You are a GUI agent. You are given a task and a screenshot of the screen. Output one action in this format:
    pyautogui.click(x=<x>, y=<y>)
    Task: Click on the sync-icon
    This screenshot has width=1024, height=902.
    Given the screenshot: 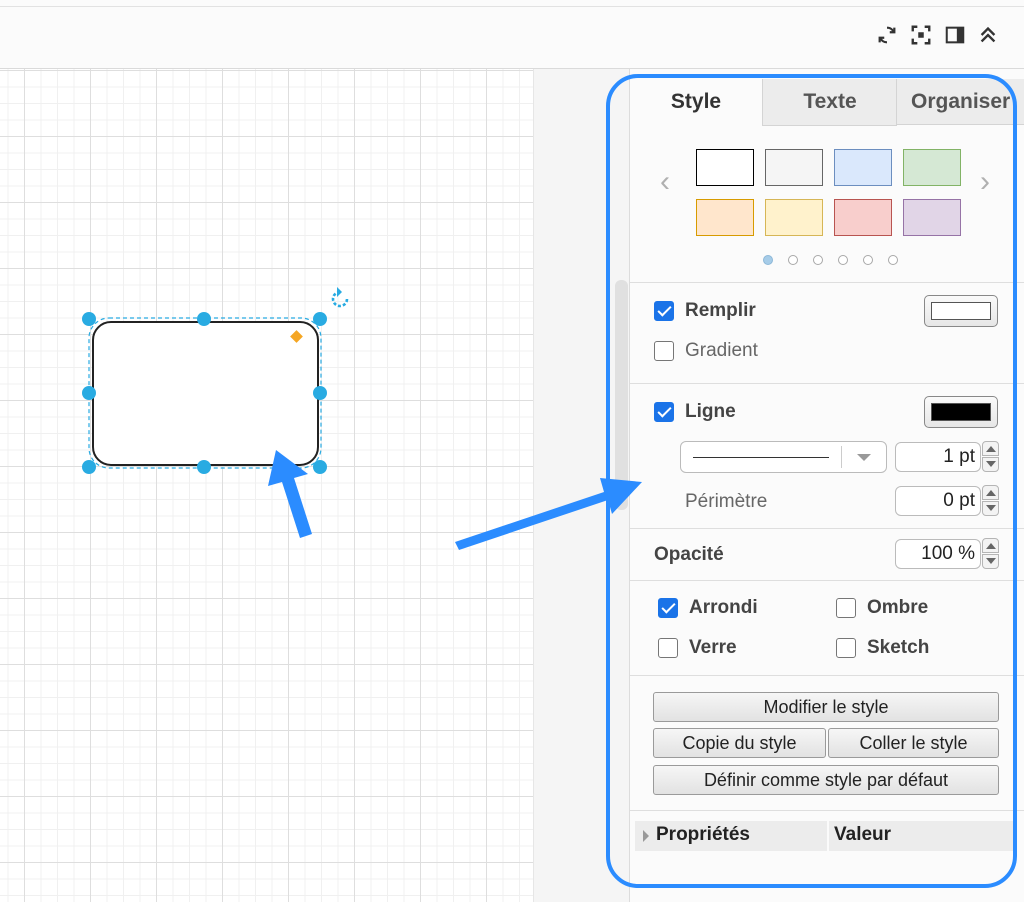 What is the action you would take?
    pyautogui.click(x=887, y=35)
    